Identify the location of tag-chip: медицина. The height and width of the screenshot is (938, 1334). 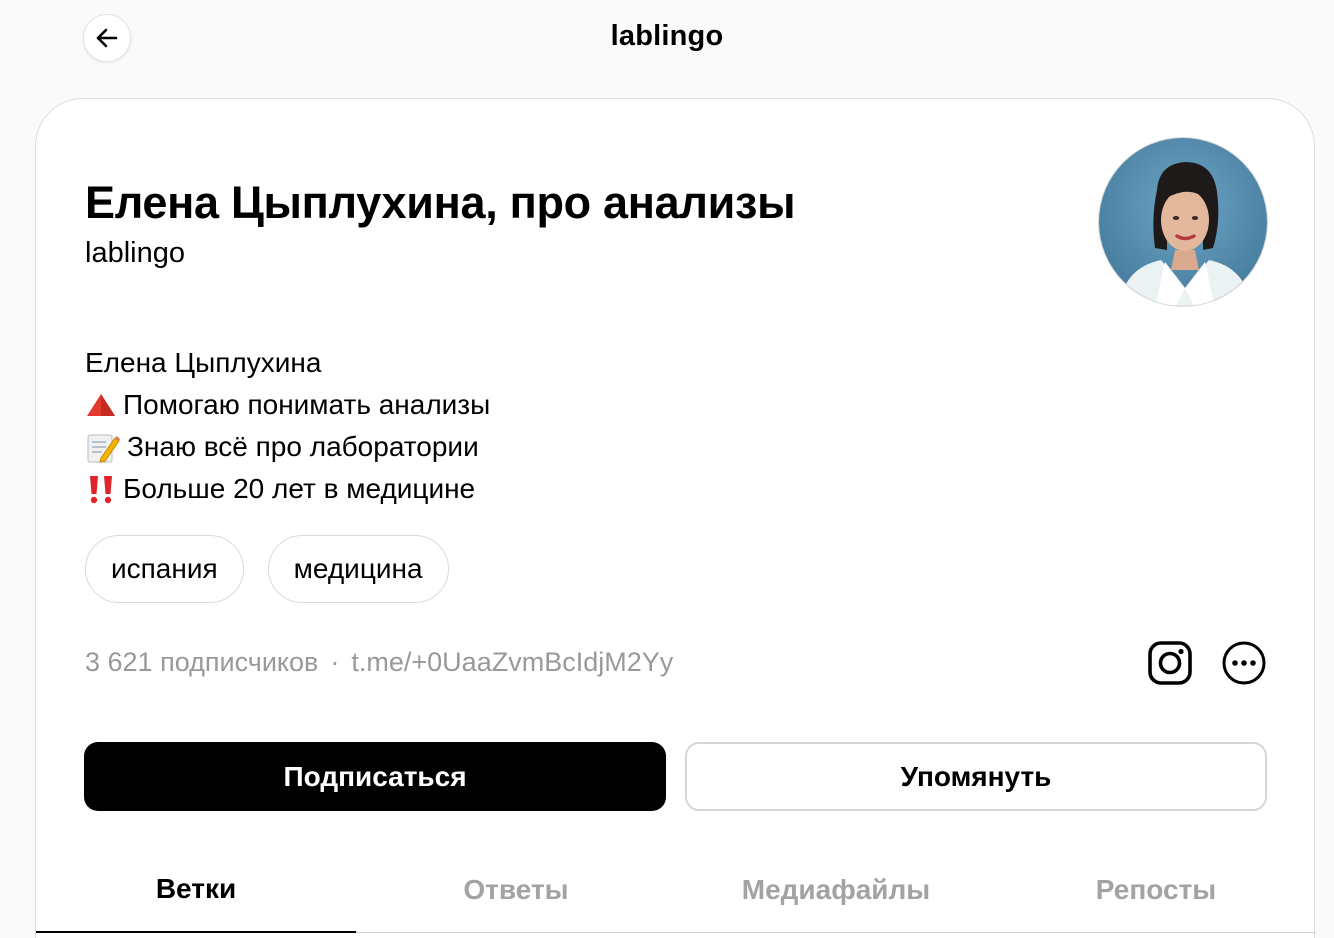
(358, 569).